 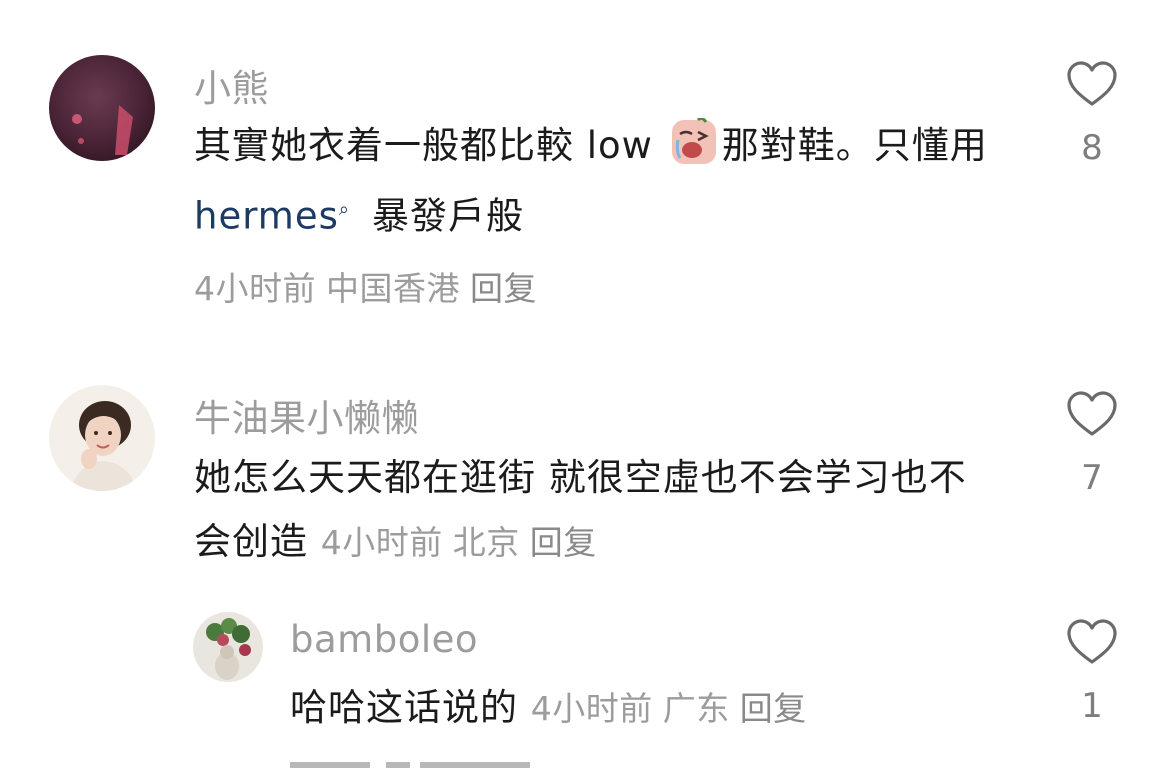 I want to click on comment-text: 哈哈这话说的 4小时前 广东 回复, so click(x=640, y=708).